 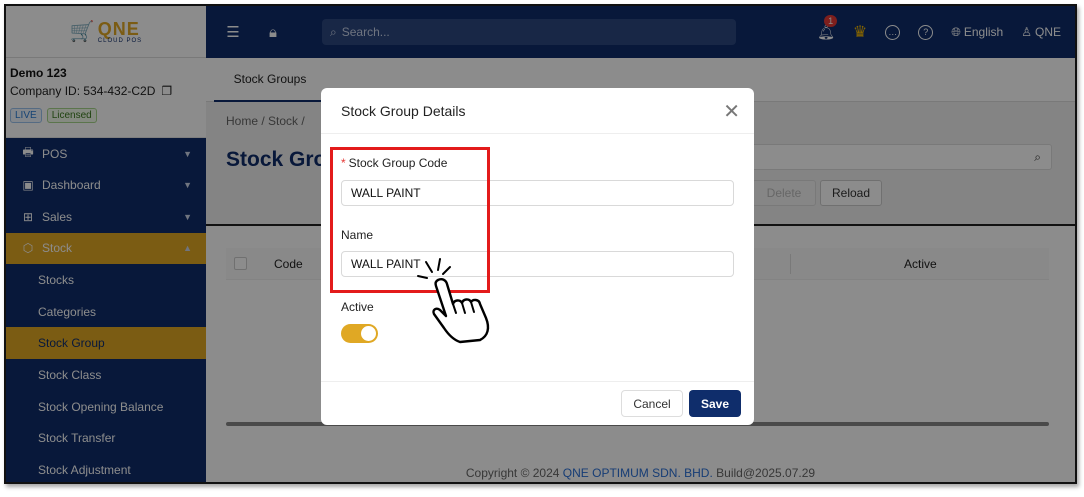 I want to click on cancel-button: Cancel, so click(x=652, y=403).